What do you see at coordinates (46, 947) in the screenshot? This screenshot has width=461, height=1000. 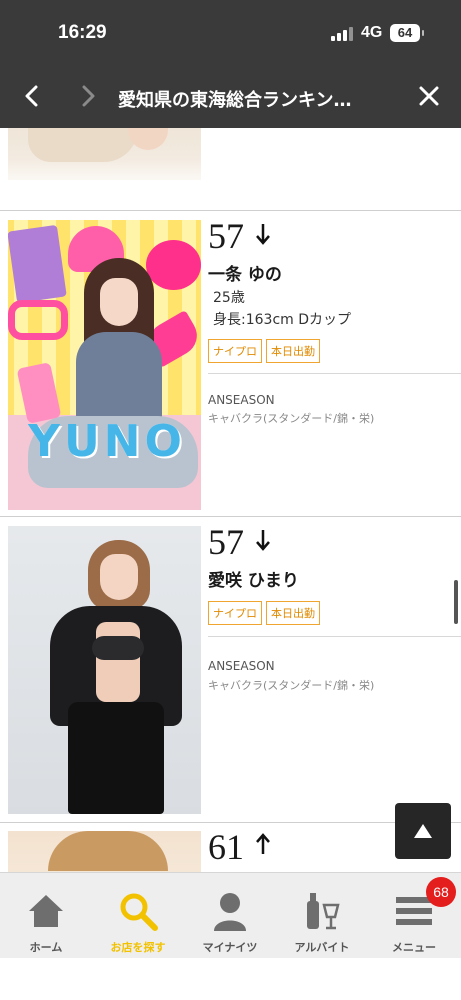 I see `tab-label: ホーム` at bounding box center [46, 947].